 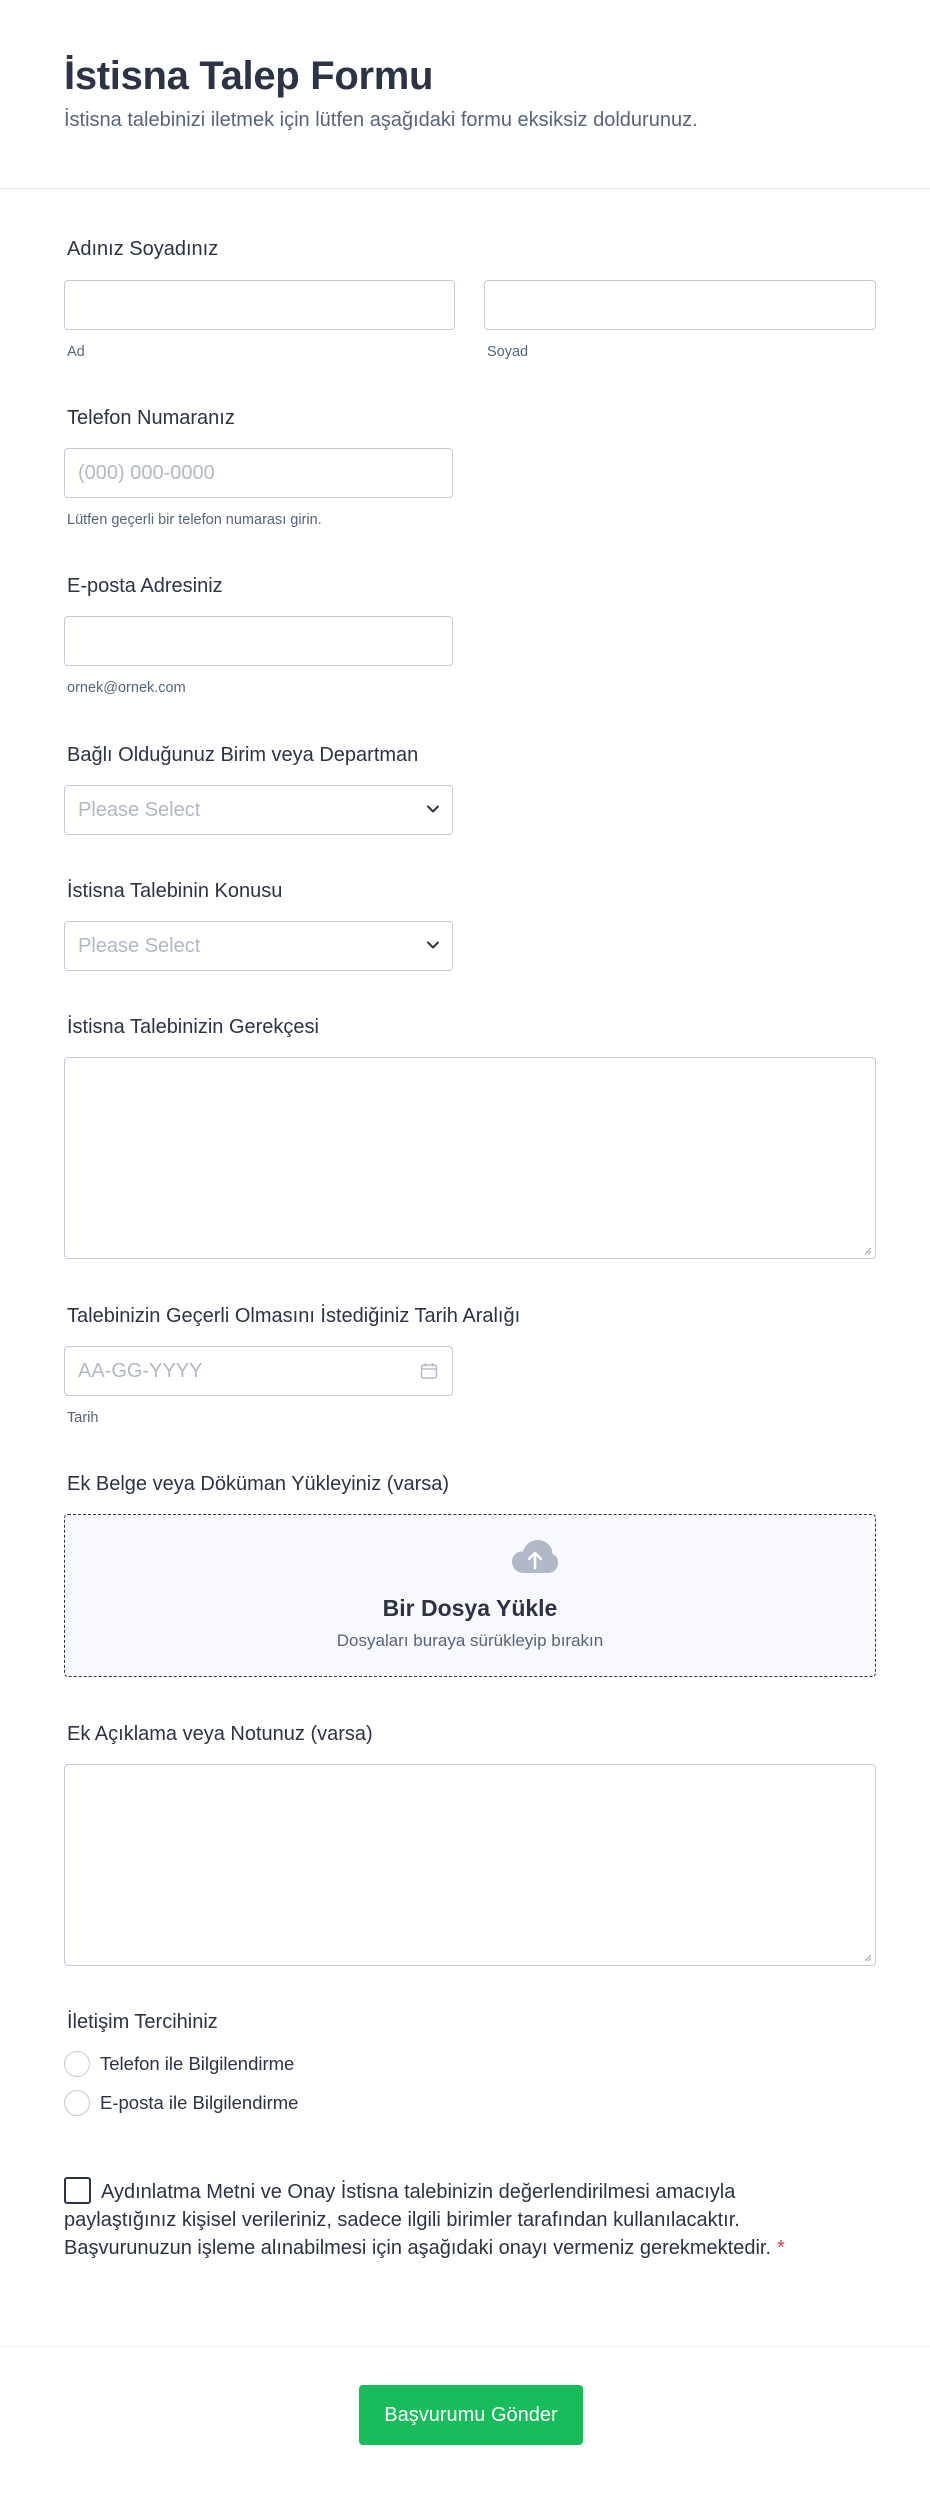 What do you see at coordinates (258, 946) in the screenshot?
I see `subject-select: Please Select` at bounding box center [258, 946].